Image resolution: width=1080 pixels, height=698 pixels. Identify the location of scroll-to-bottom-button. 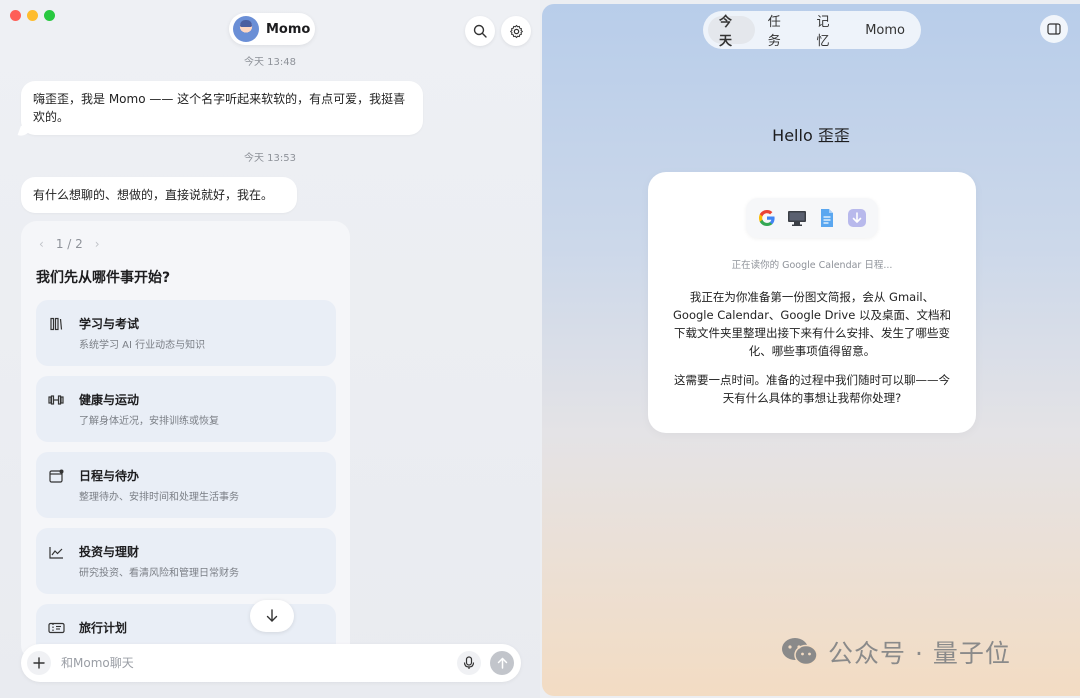
(272, 616).